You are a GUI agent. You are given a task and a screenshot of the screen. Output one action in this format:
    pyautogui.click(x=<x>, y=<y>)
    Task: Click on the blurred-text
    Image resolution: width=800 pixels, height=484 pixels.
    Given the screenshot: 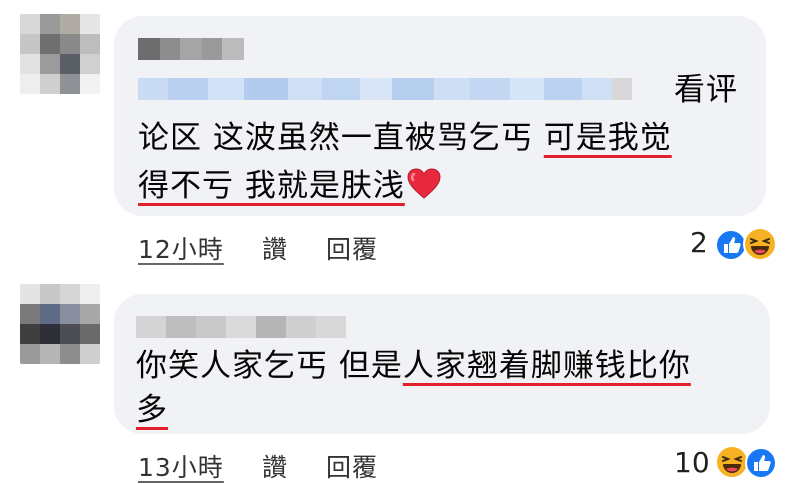 What is the action you would take?
    pyautogui.click(x=385, y=89)
    